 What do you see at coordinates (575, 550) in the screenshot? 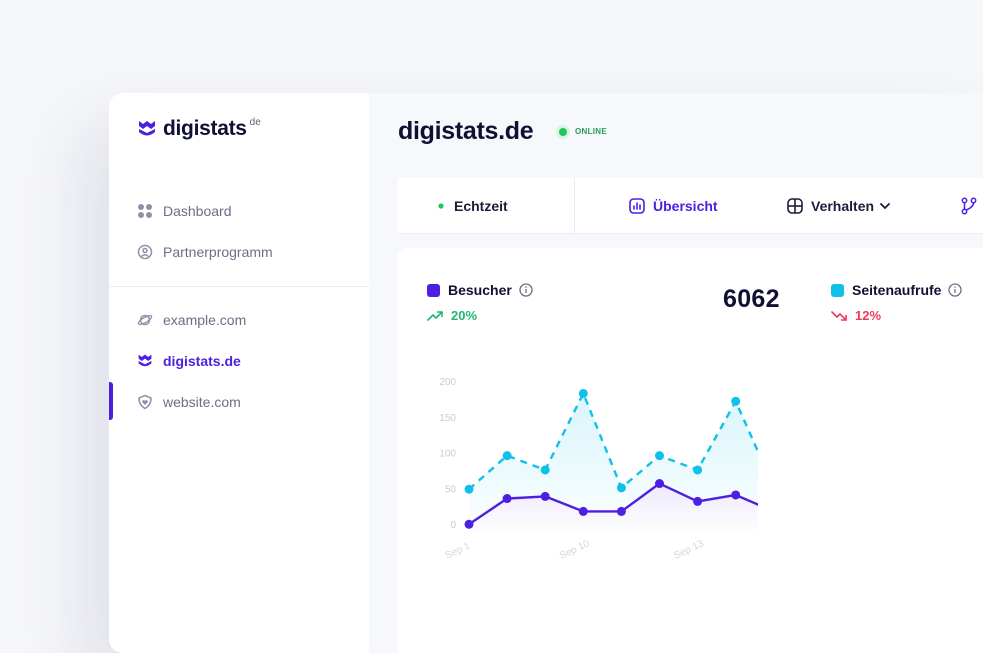
I see `x-tick-label: Sep 10` at bounding box center [575, 550].